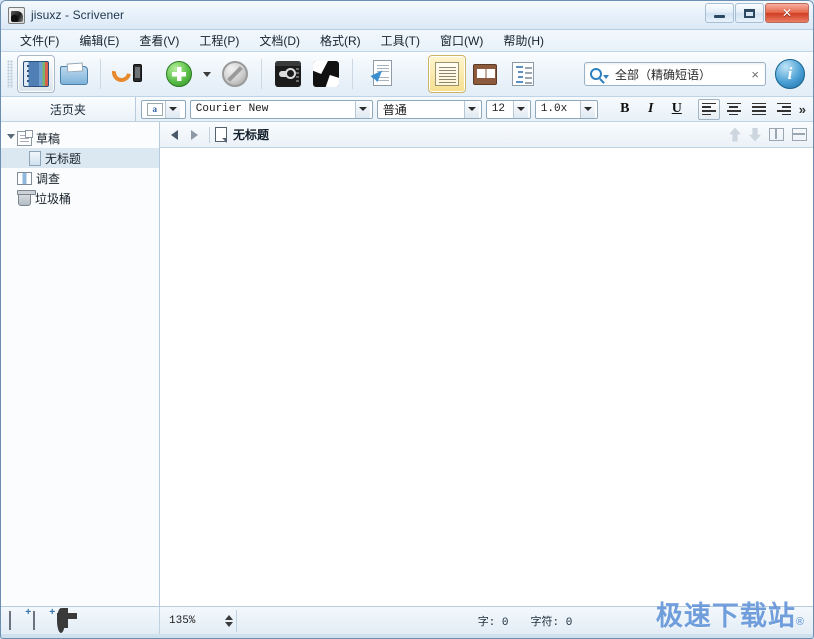 The image size is (814, 639). I want to click on page-view-icon, so click(447, 74).